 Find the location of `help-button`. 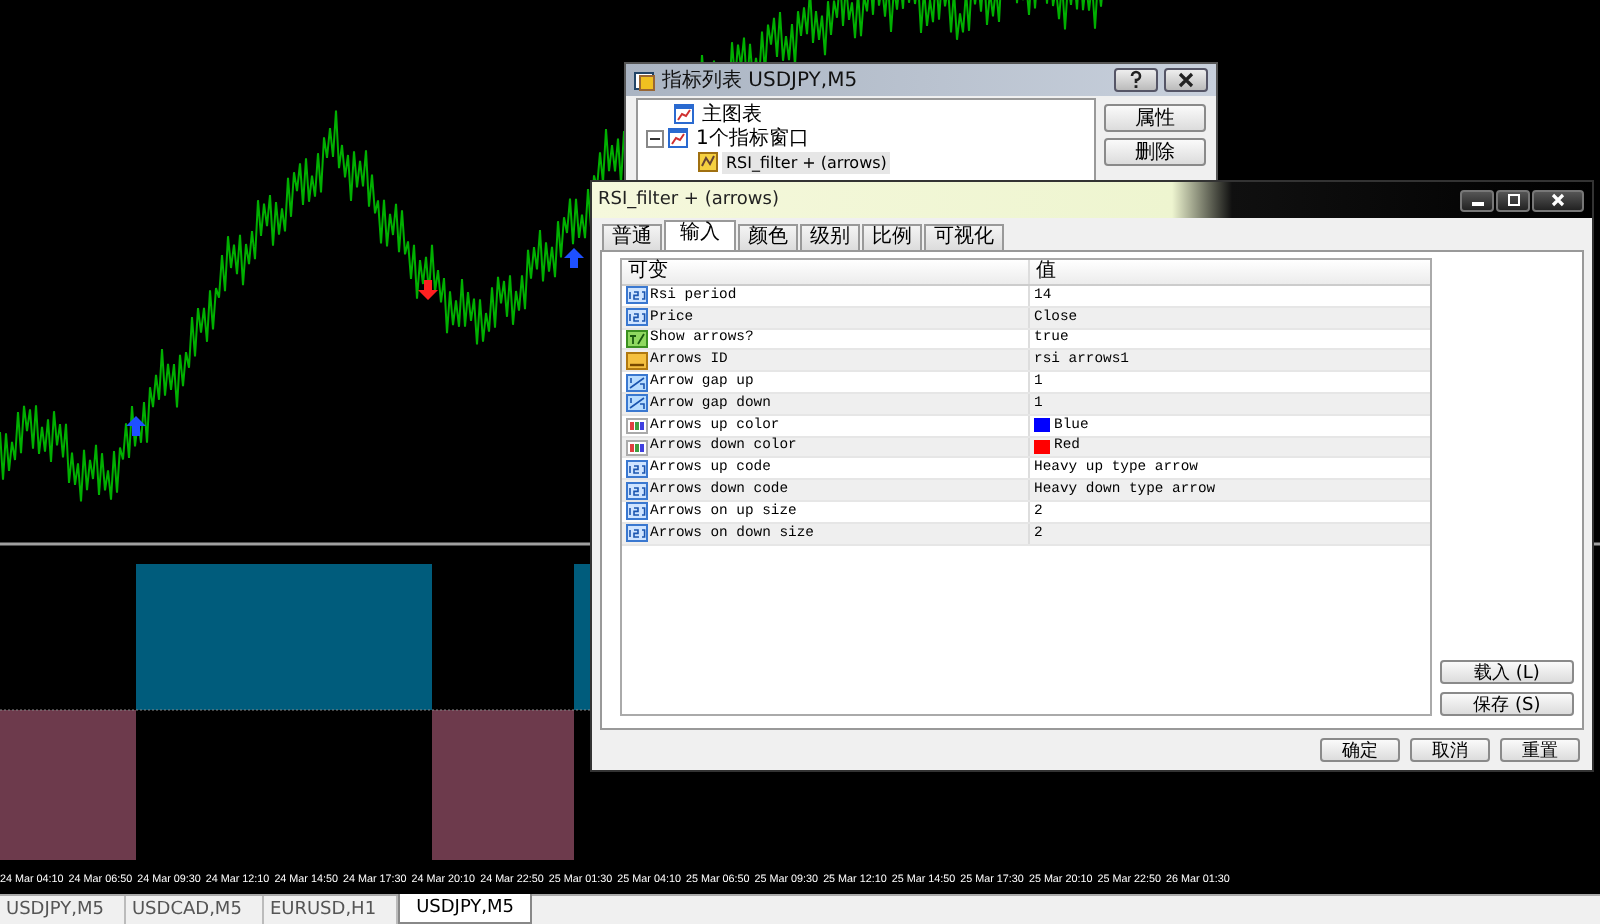

help-button is located at coordinates (1136, 80).